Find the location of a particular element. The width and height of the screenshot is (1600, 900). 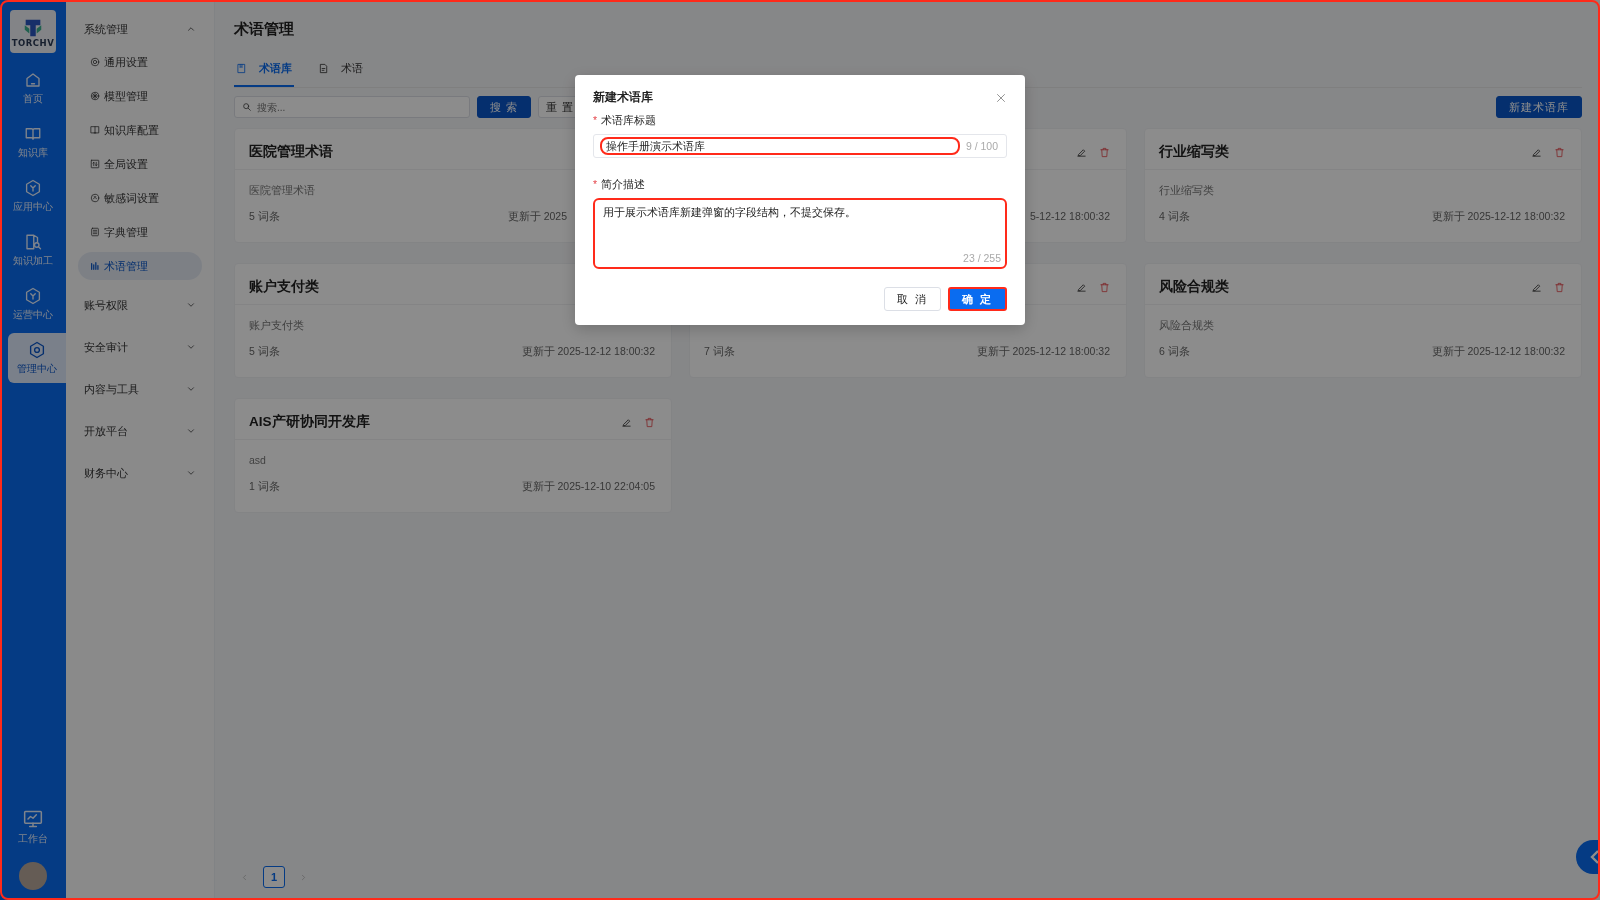

search-icon is located at coordinates (247, 107).